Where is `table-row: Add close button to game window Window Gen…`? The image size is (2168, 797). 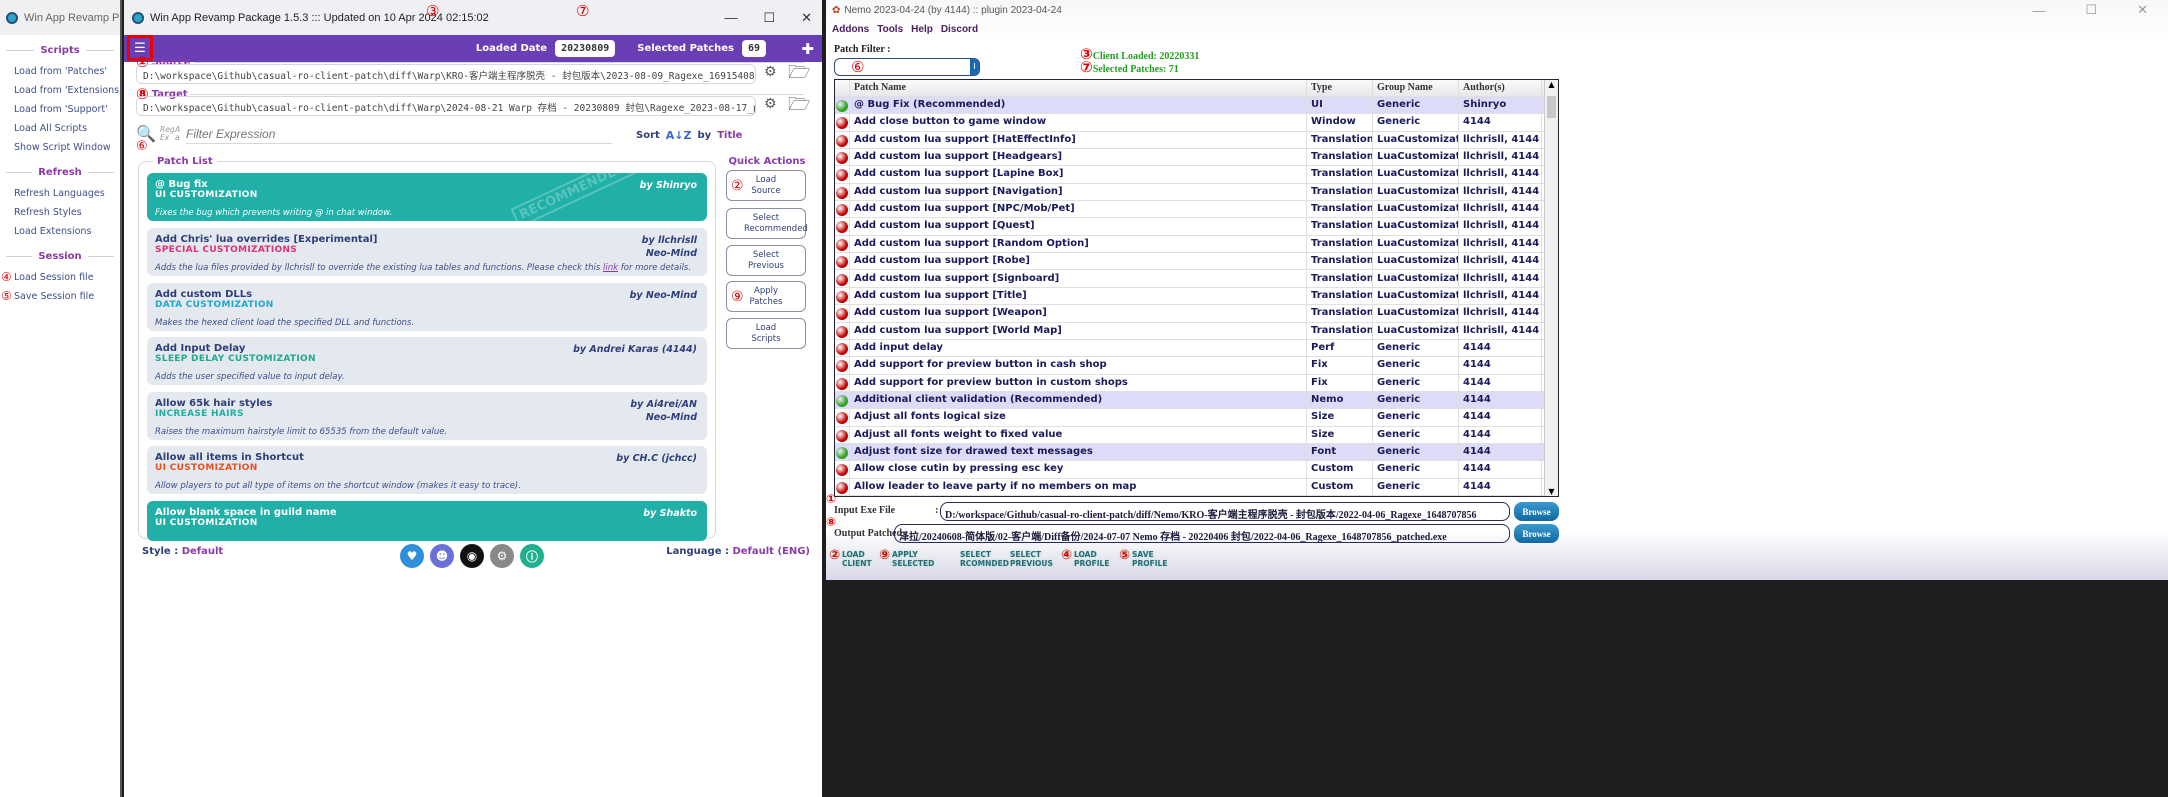
table-row: Add close button to game window Window Gen… is located at coordinates (1190, 123).